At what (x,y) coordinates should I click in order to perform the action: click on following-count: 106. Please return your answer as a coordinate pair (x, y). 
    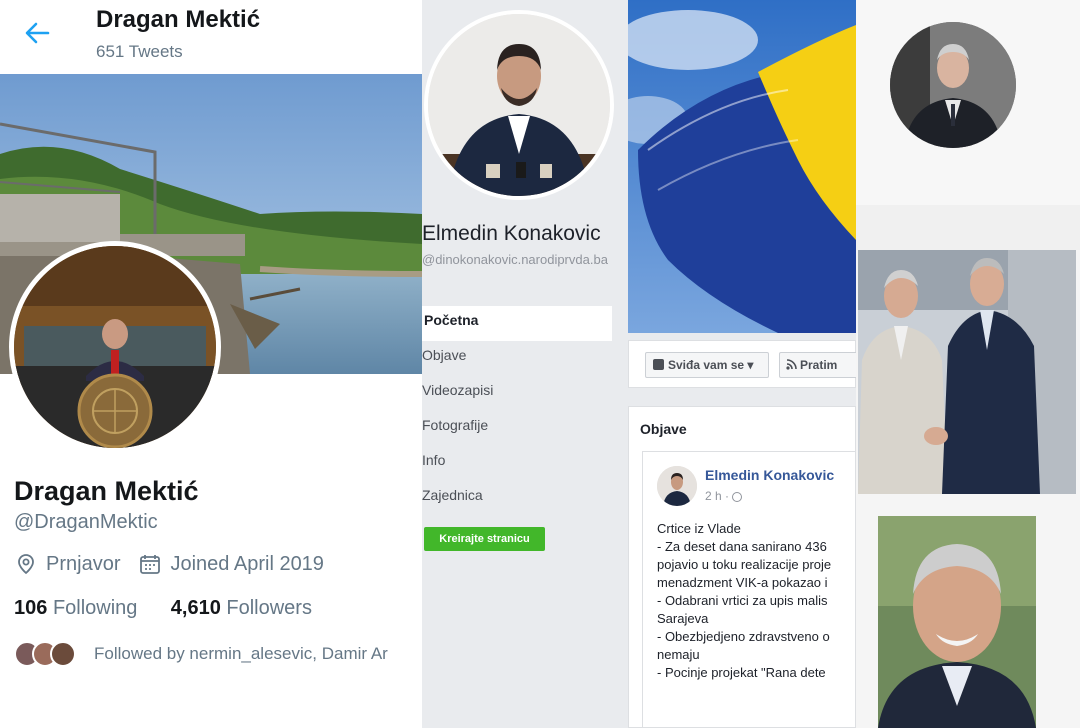
    Looking at the image, I should click on (31, 608).